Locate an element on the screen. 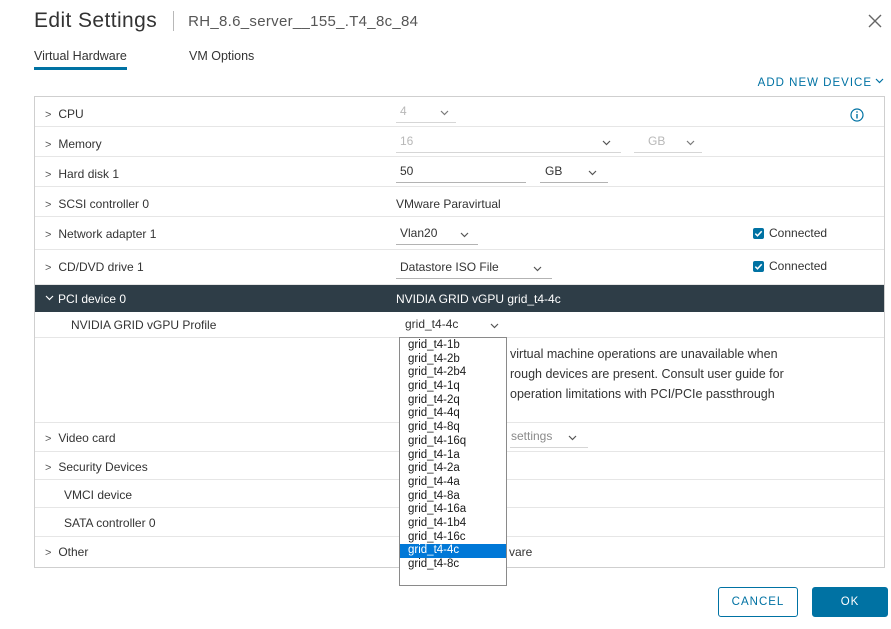 The image size is (891, 629). vgpu-profile-option: grid_t4-2b is located at coordinates (453, 360).